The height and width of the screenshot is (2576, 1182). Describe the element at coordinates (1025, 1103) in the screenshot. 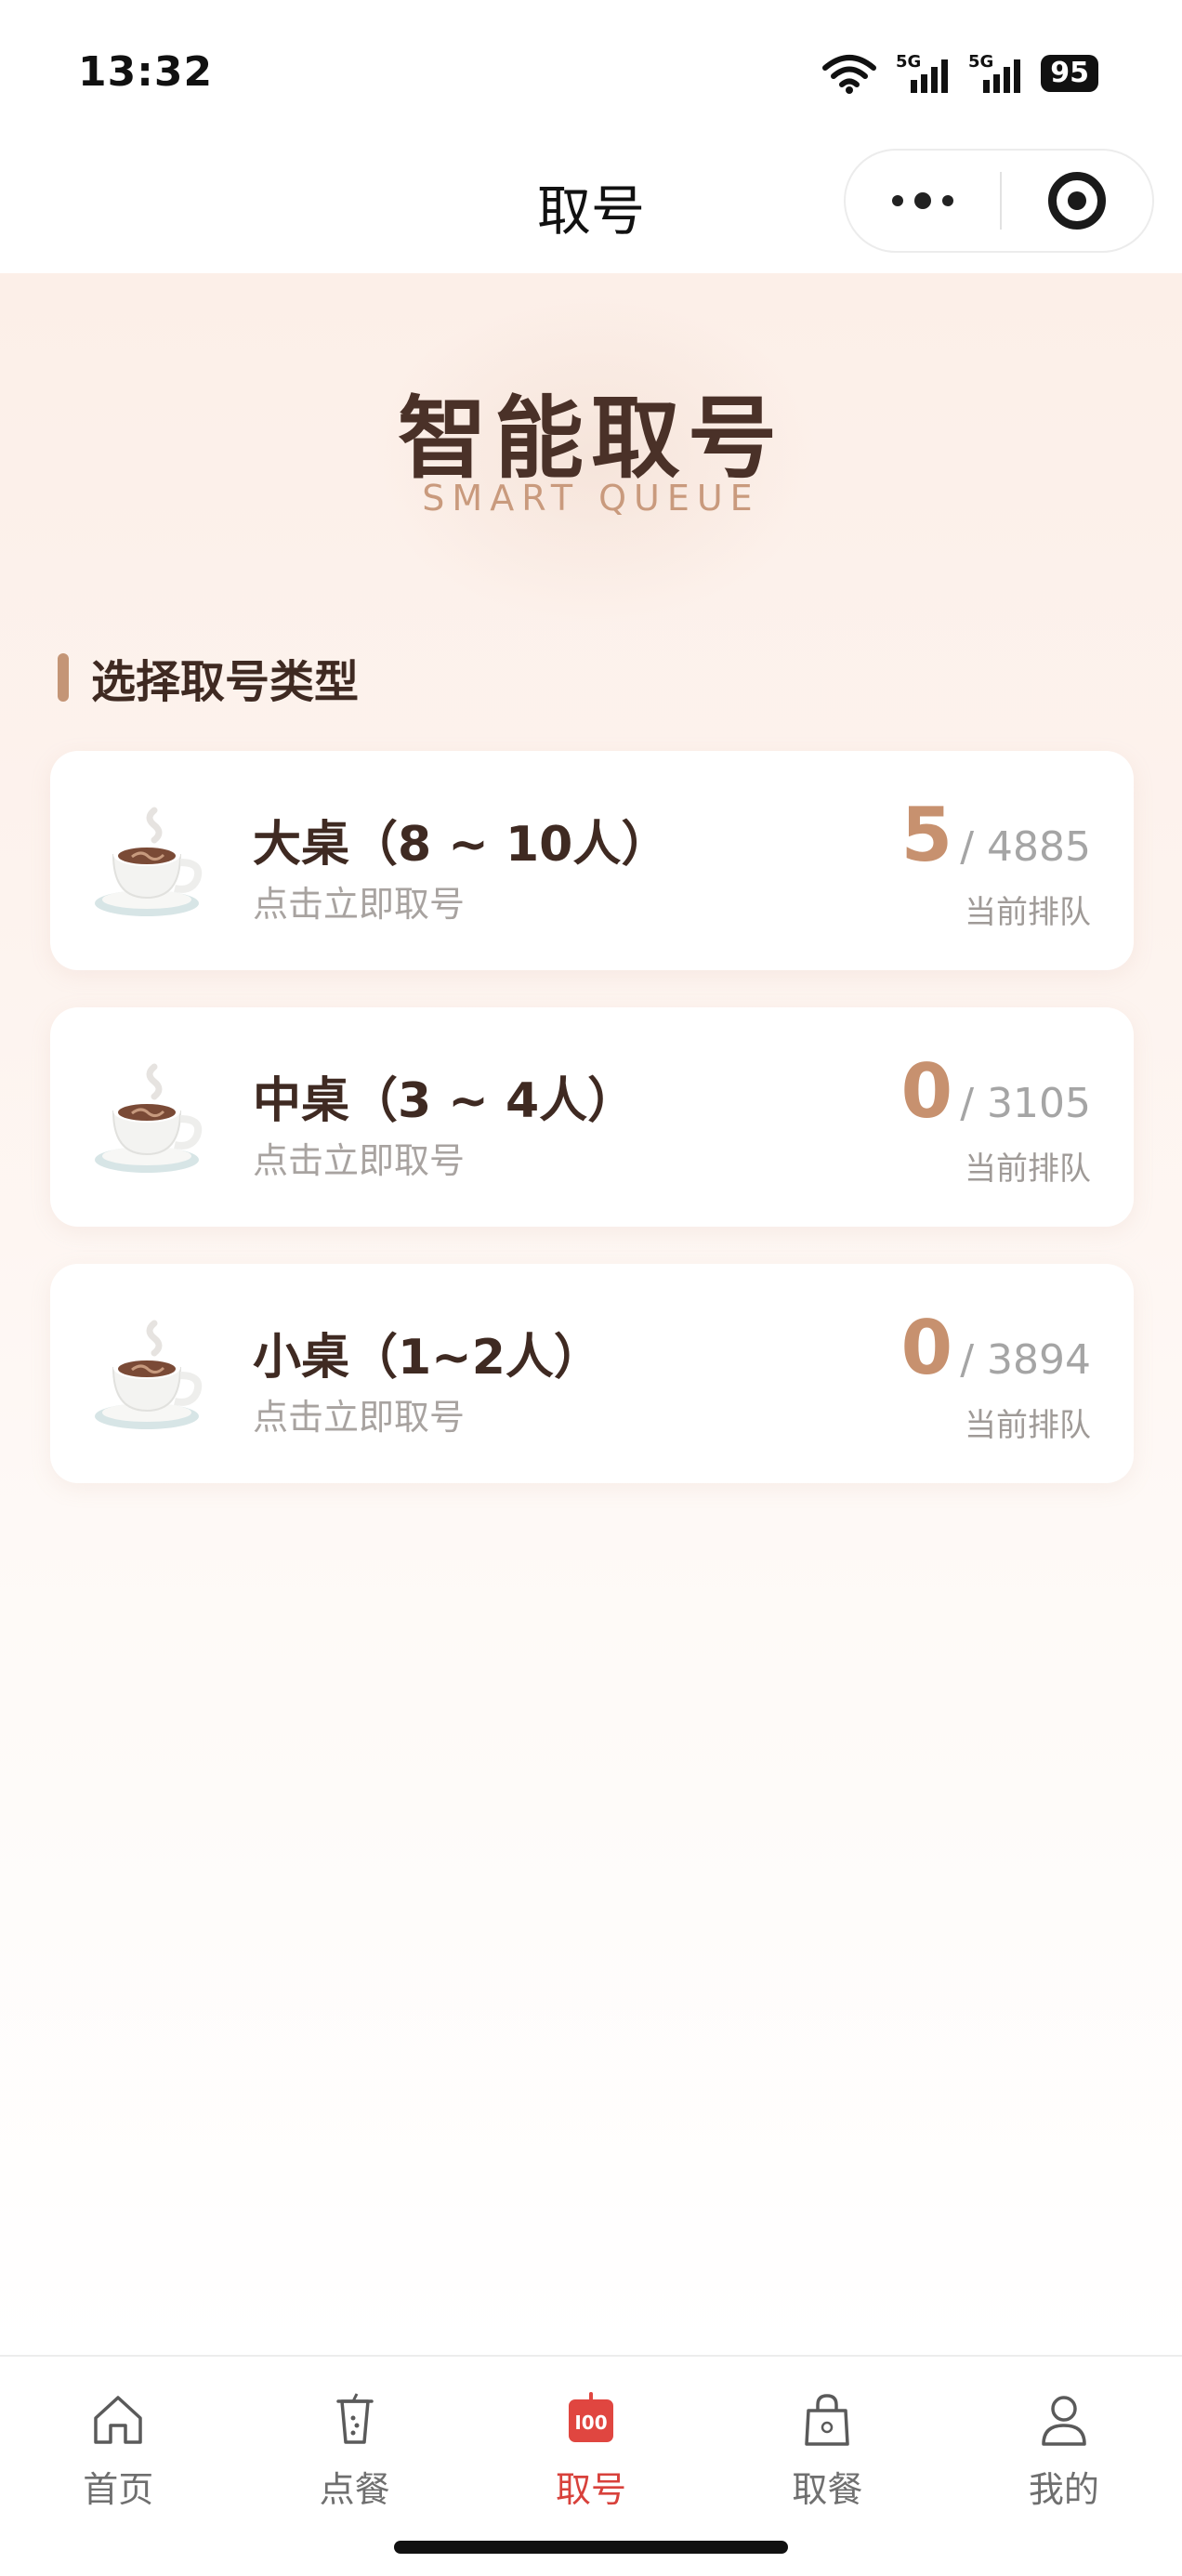

I see `queue-total: / 3105` at that location.